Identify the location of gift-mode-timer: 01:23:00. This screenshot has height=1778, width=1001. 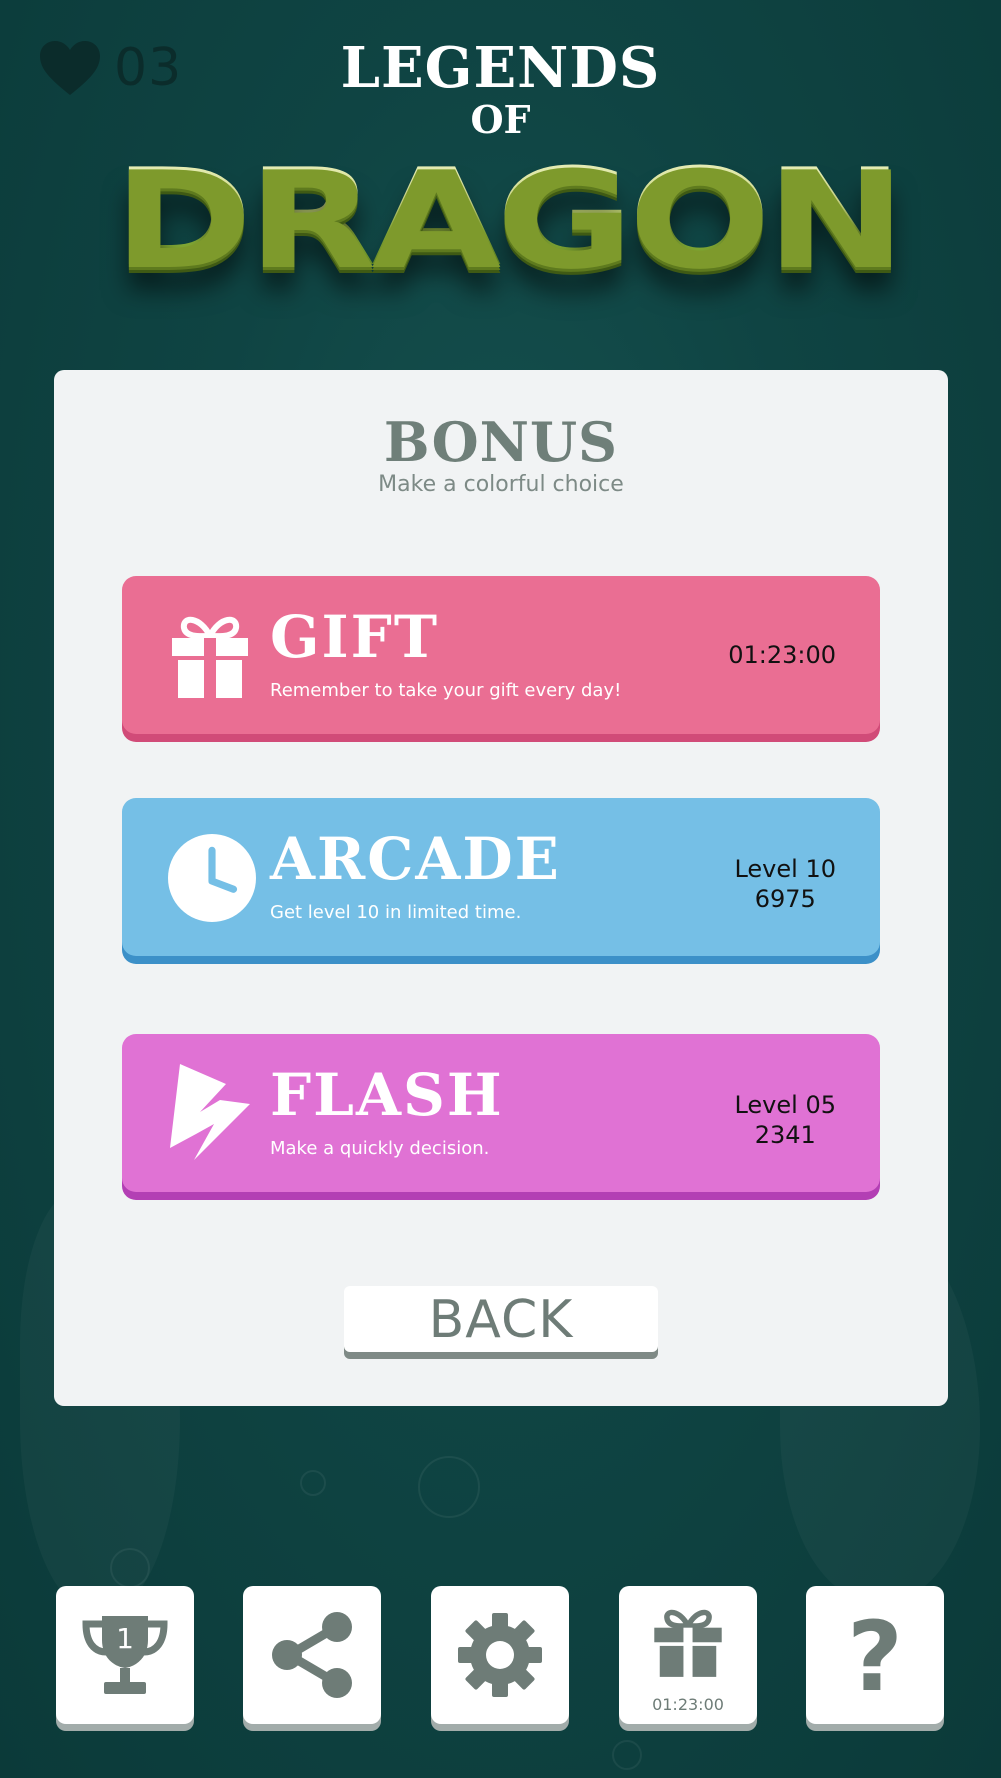
(782, 655).